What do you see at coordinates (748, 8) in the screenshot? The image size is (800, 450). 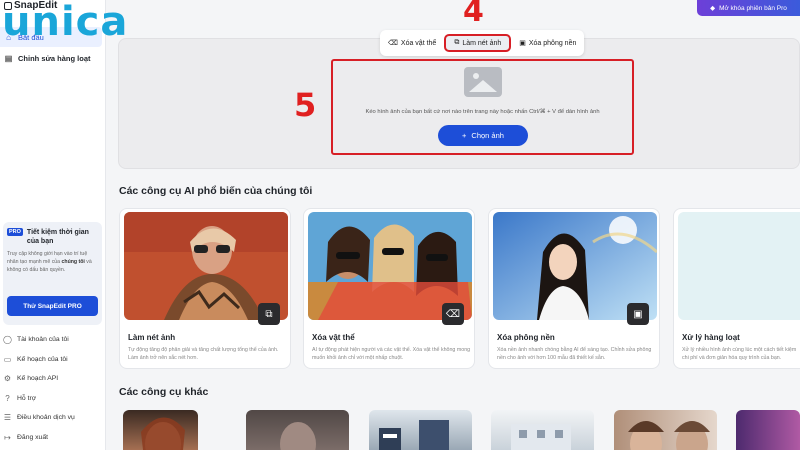 I see `unlock-pro-button: ◆ Mở khóa phiên bản Pro` at bounding box center [748, 8].